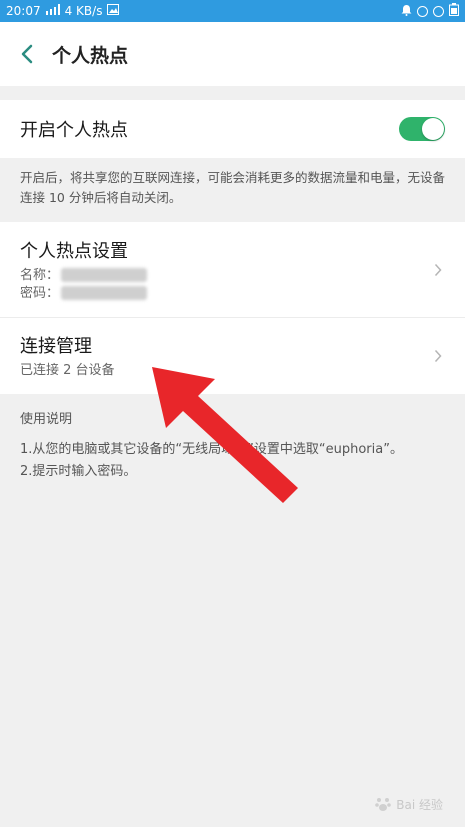 The height and width of the screenshot is (827, 465). I want to click on watermark: Bai 经验, so click(408, 804).